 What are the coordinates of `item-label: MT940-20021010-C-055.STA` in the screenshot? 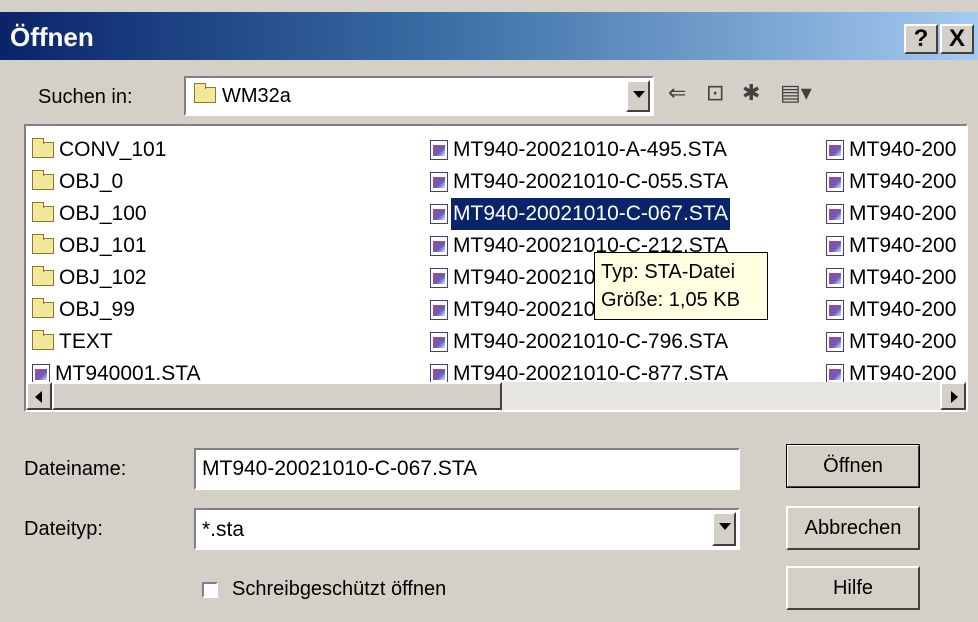 It's located at (591, 181).